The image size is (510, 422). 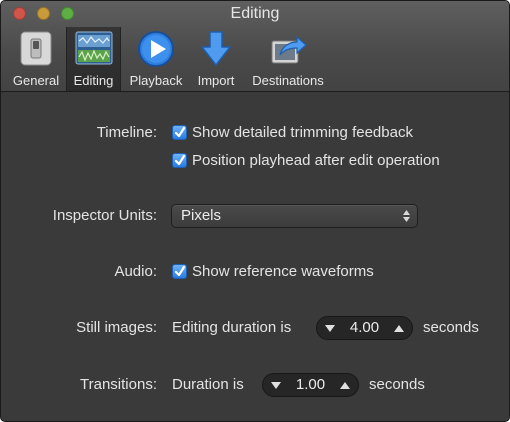 I want to click on tab-destinations: Destinations, so click(x=288, y=59).